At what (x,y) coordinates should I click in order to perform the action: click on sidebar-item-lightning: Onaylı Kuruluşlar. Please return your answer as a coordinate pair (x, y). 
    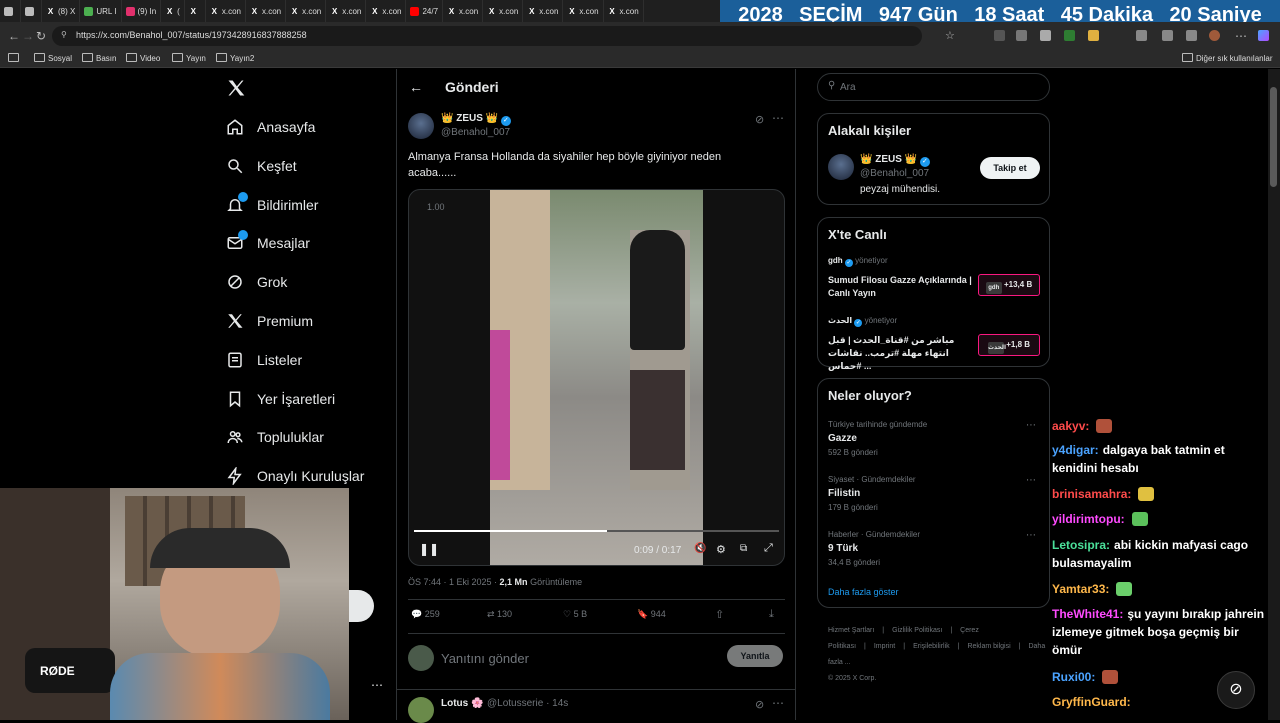
    Looking at the image, I should click on (295, 476).